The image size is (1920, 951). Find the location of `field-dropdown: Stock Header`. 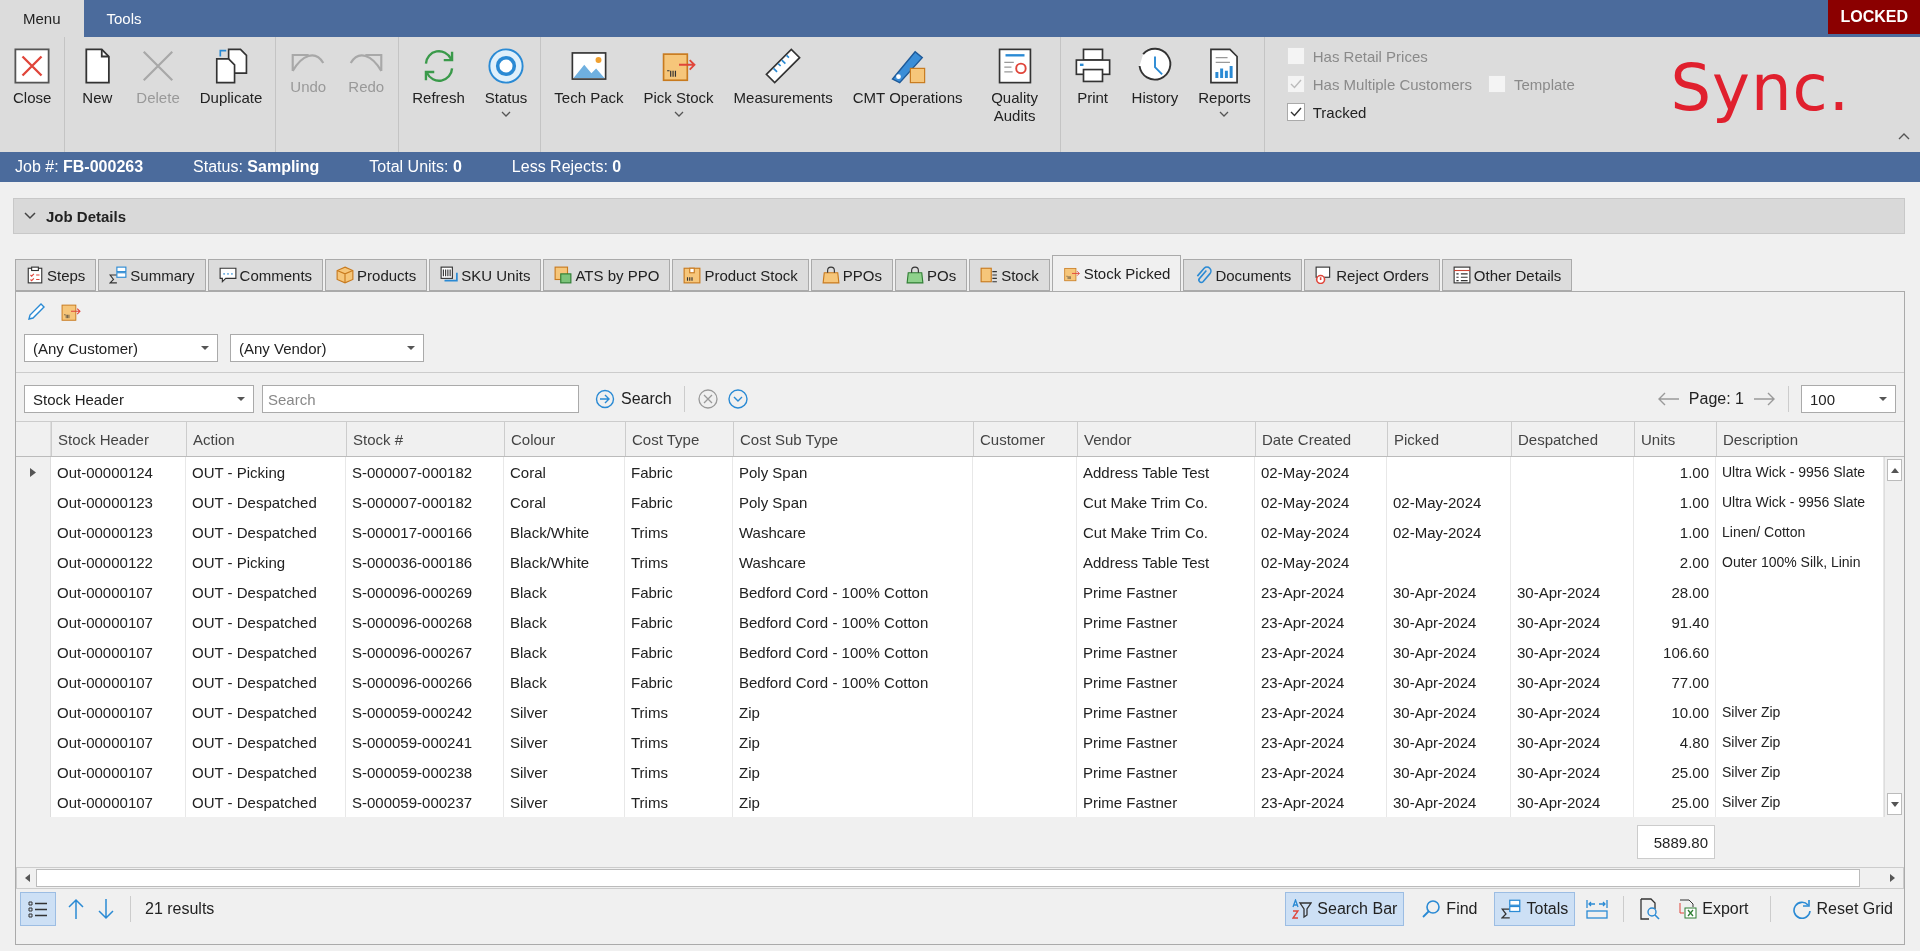

field-dropdown: Stock Header is located at coordinates (139, 399).